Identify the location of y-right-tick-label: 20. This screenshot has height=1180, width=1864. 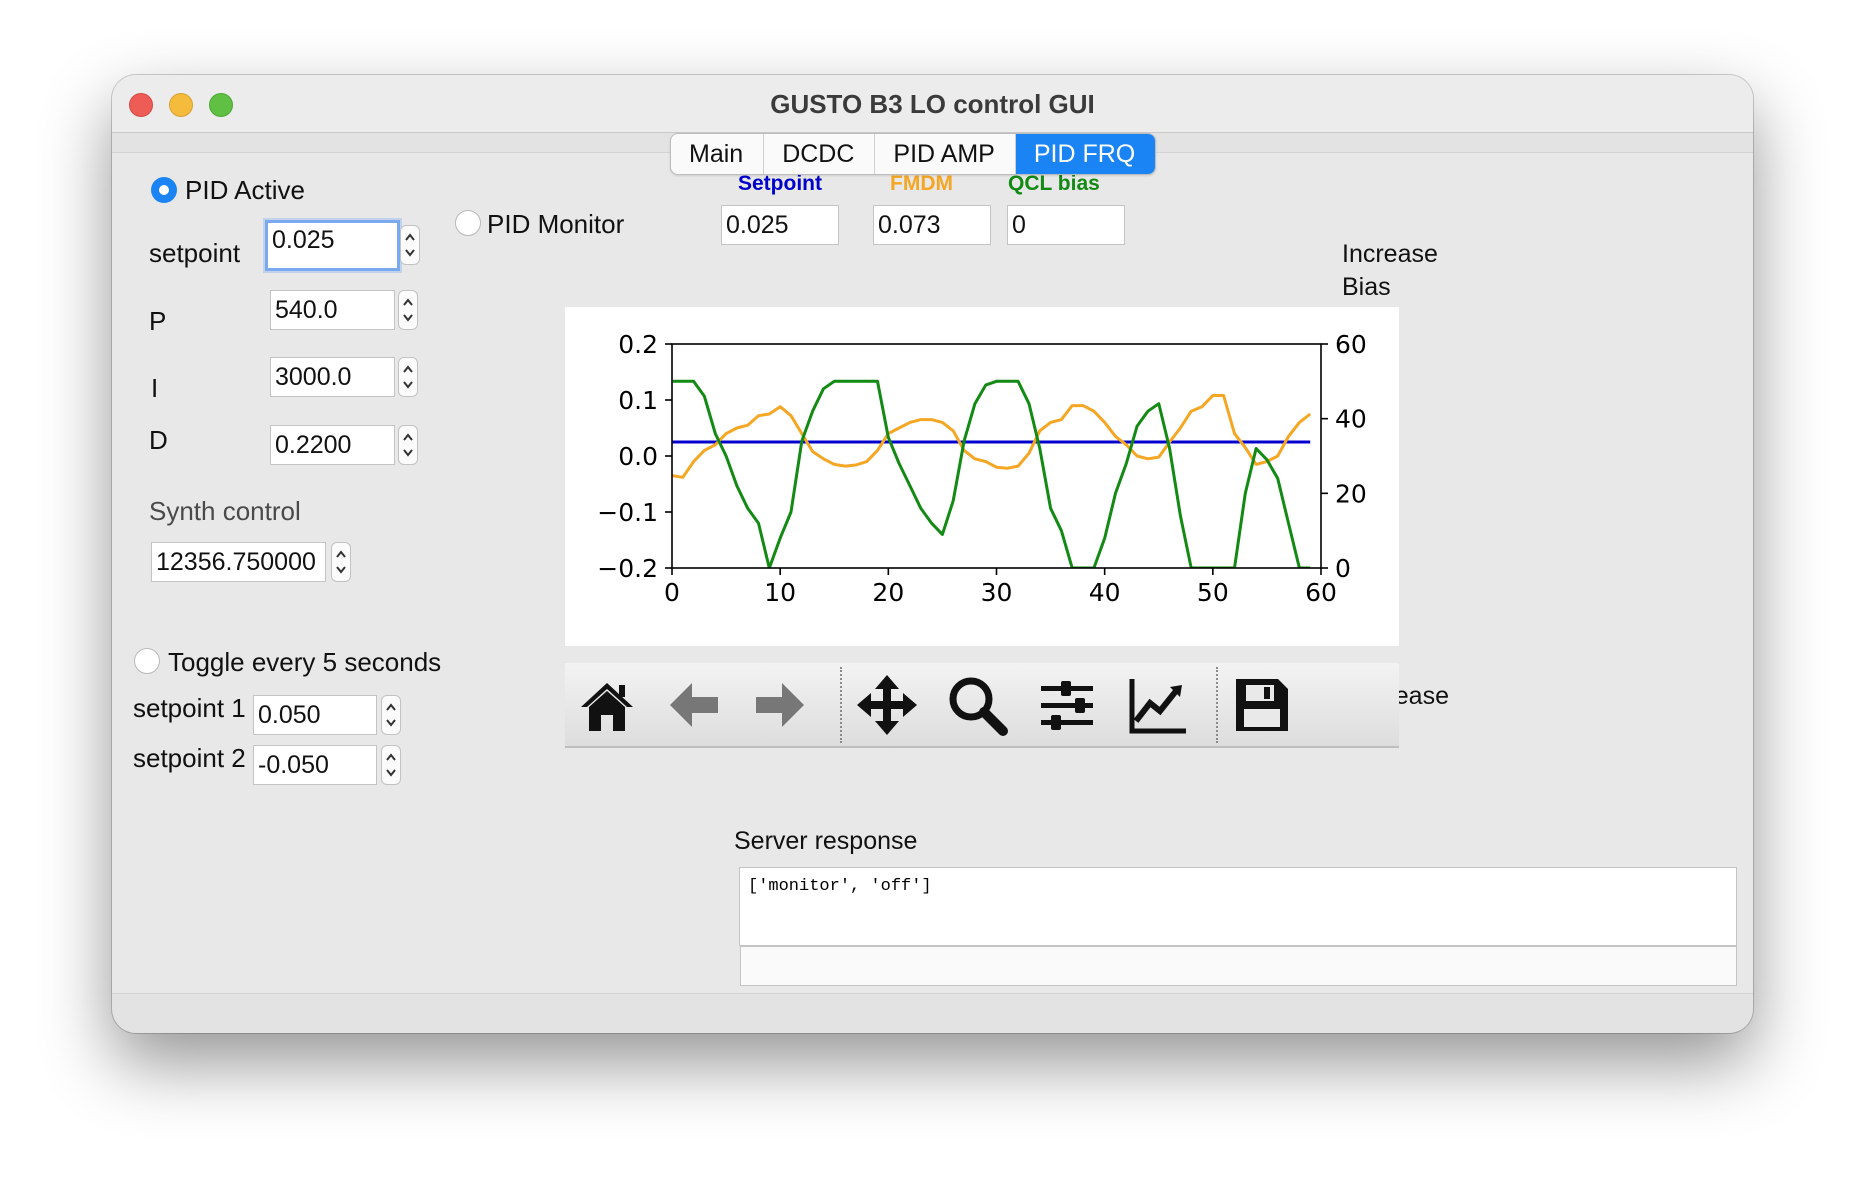
(1351, 493).